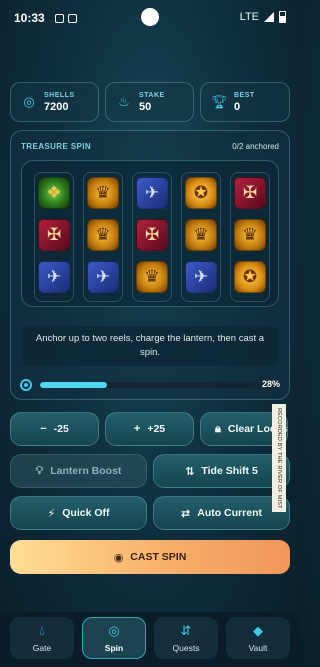 The image size is (320, 667). I want to click on bolt-icon: ⚡︎, so click(51, 513).